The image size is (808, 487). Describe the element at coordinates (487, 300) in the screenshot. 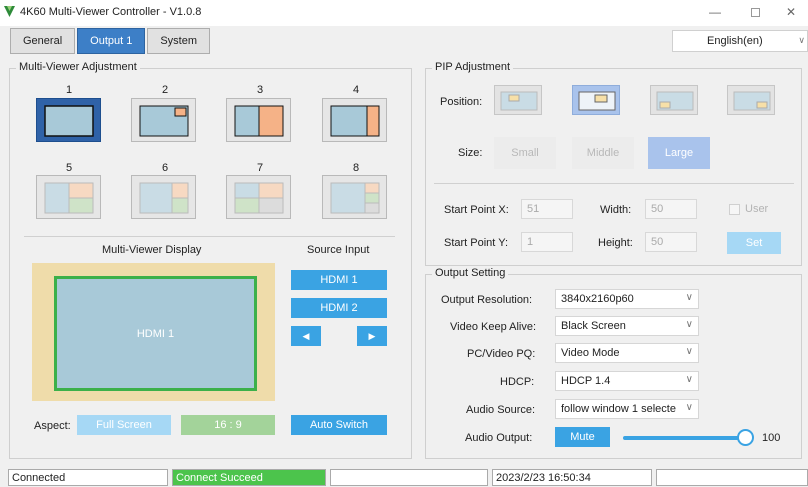

I see `output-resolution-label: Output Resolution:` at that location.